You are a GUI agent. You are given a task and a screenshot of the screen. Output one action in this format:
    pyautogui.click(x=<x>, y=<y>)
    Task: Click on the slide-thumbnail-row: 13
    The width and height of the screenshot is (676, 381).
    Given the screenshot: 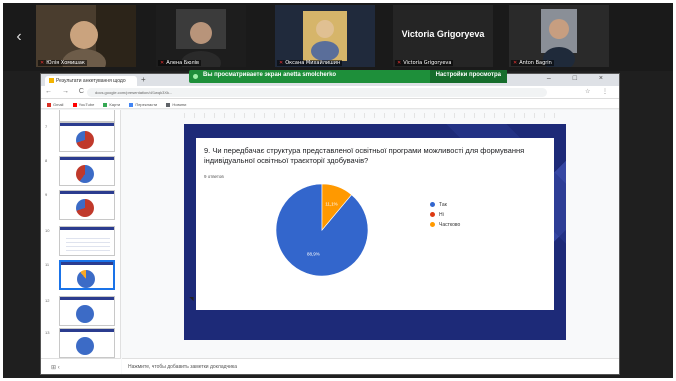 What is the action you would take?
    pyautogui.click(x=81, y=343)
    